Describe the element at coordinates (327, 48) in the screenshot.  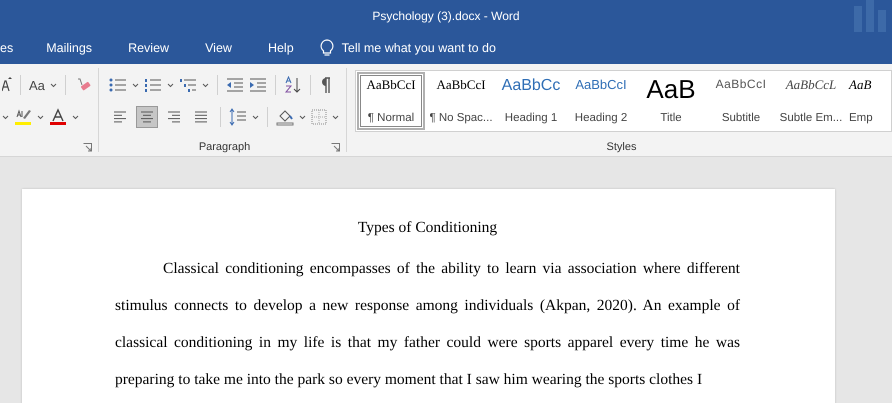
I see `lightbulb-icon` at that location.